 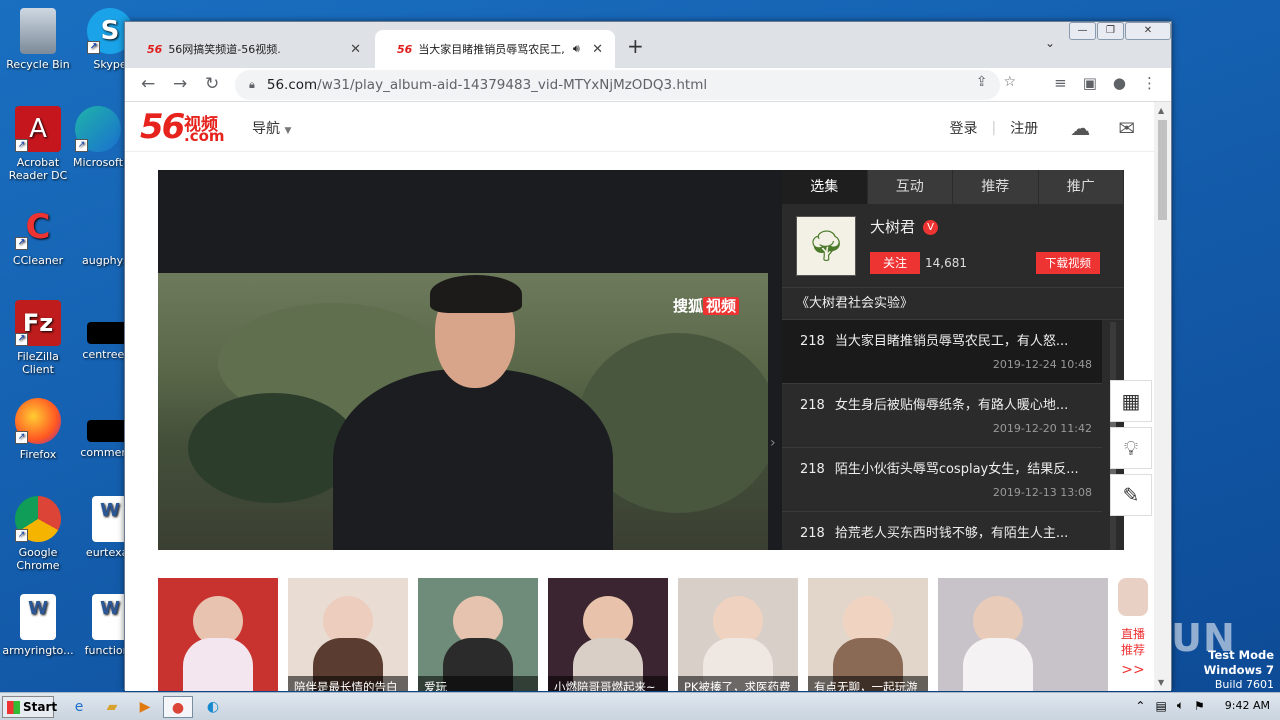 I want to click on register-link: 注册, so click(x=1024, y=128).